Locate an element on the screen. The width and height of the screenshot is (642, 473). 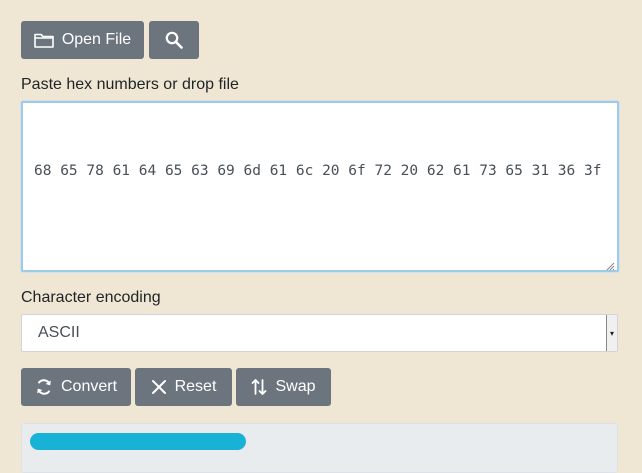
search-icon is located at coordinates (174, 40).